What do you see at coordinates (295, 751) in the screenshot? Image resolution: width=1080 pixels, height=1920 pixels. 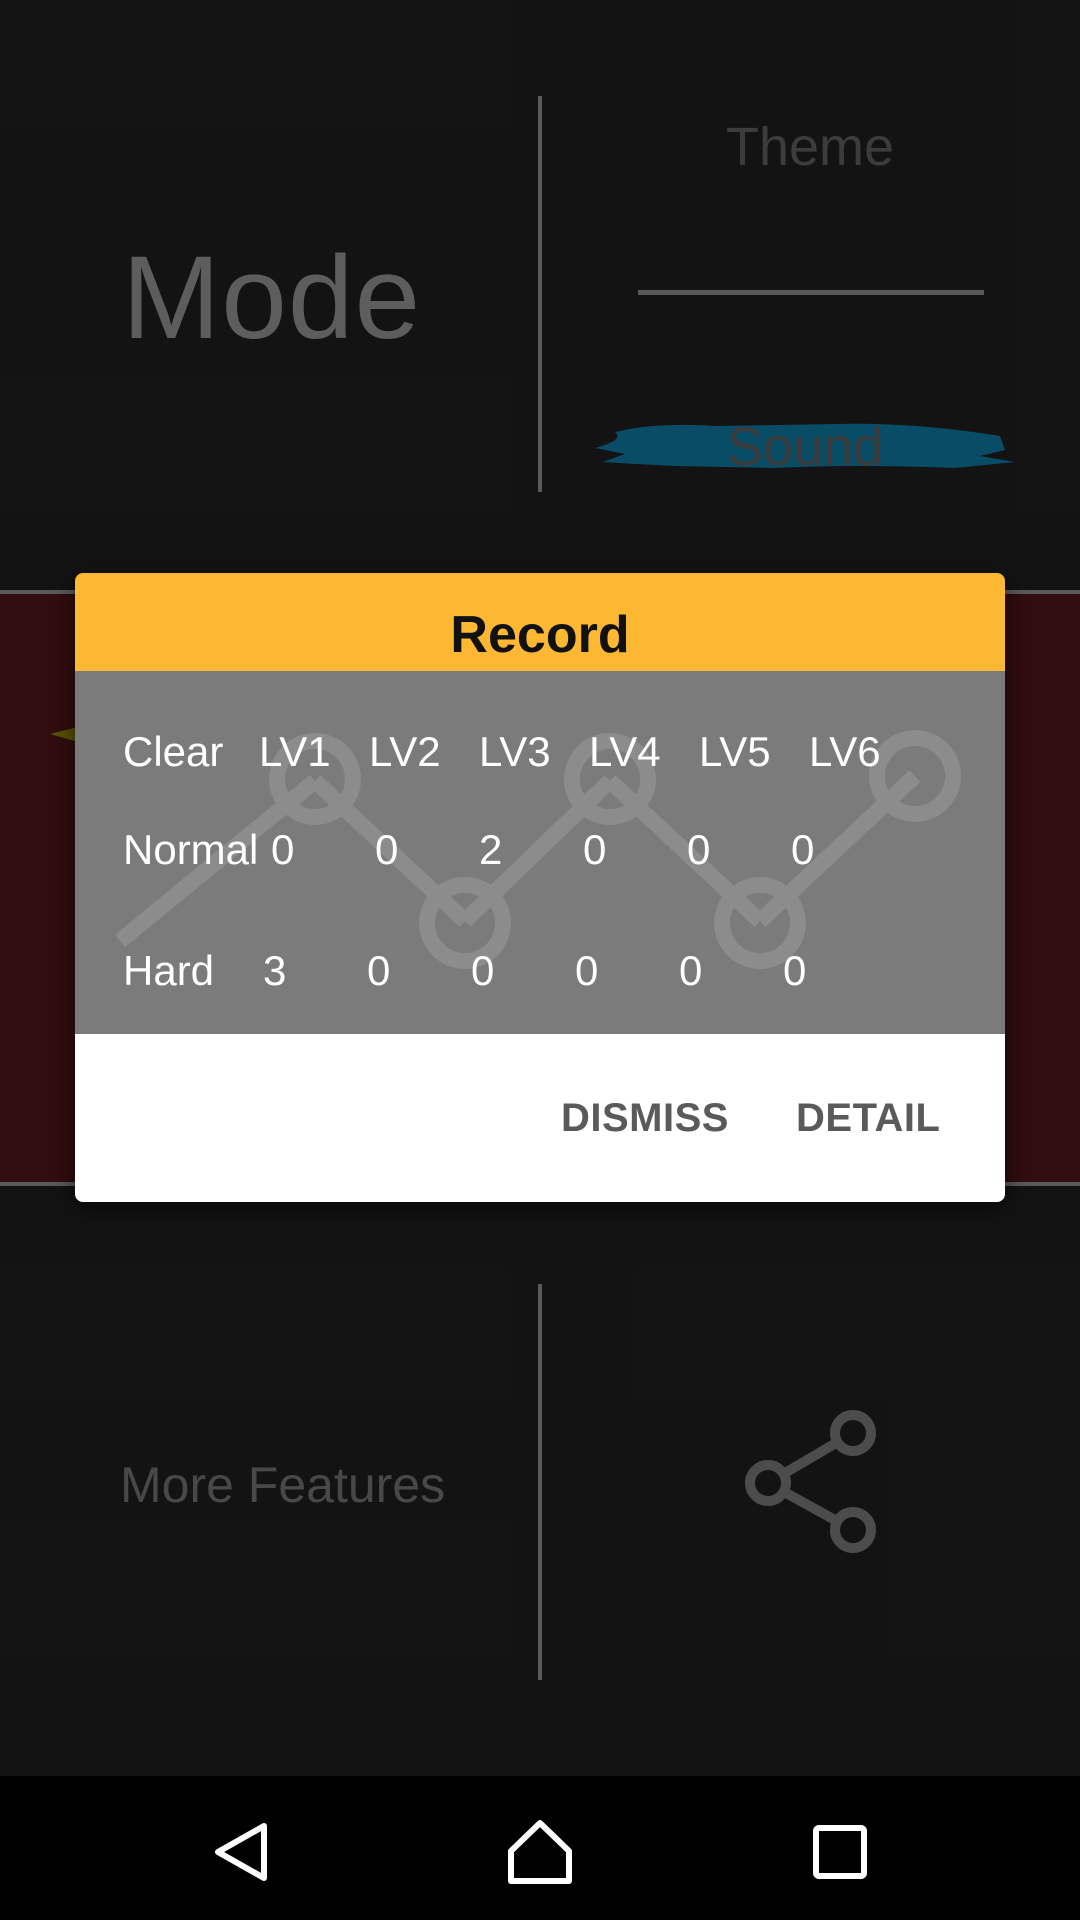 I see `column-header: LV1` at bounding box center [295, 751].